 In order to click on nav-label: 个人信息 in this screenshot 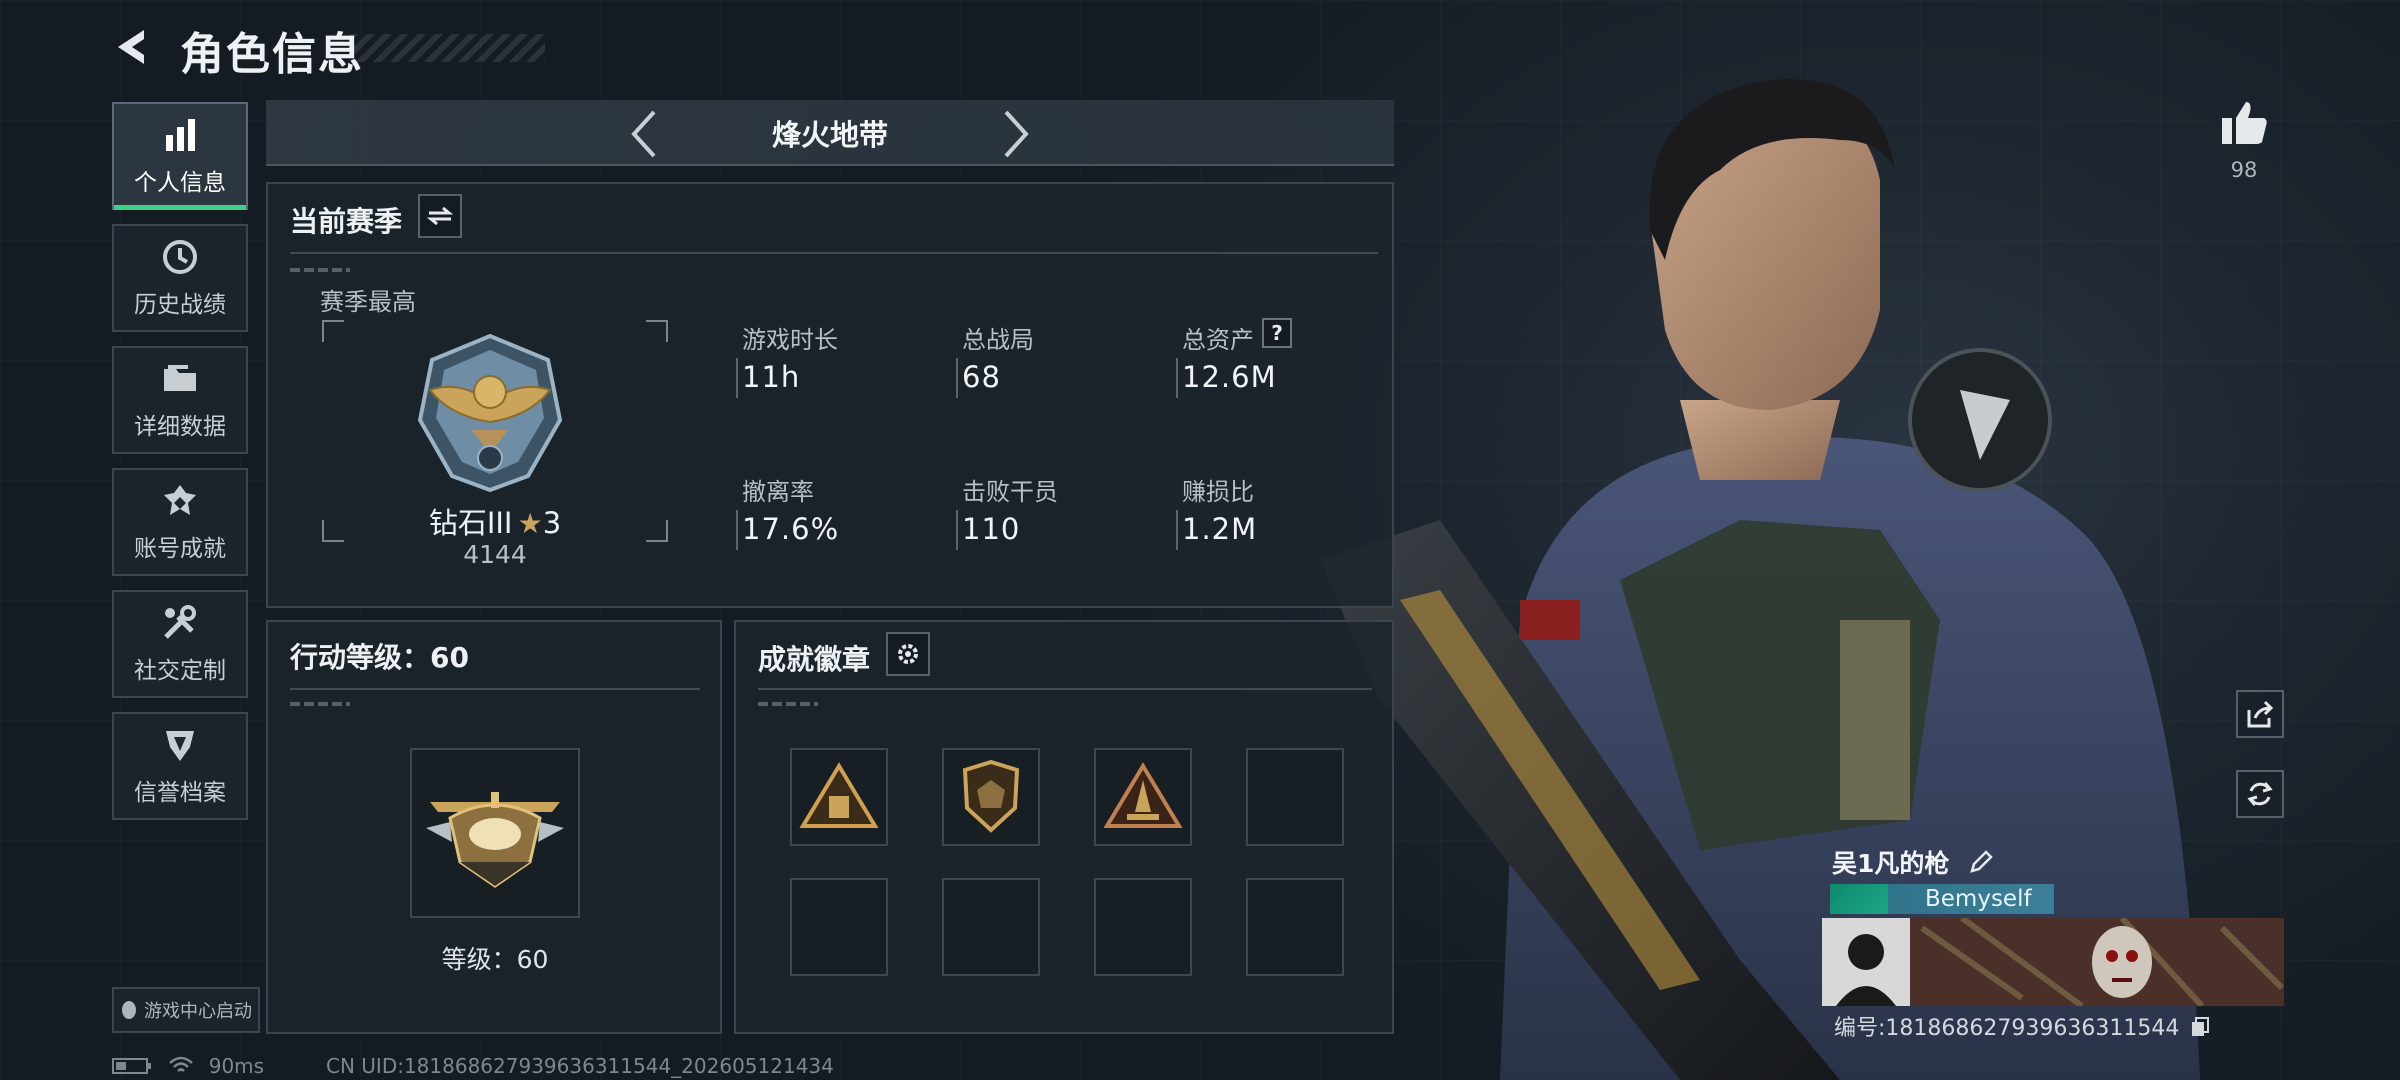, I will do `click(180, 183)`.